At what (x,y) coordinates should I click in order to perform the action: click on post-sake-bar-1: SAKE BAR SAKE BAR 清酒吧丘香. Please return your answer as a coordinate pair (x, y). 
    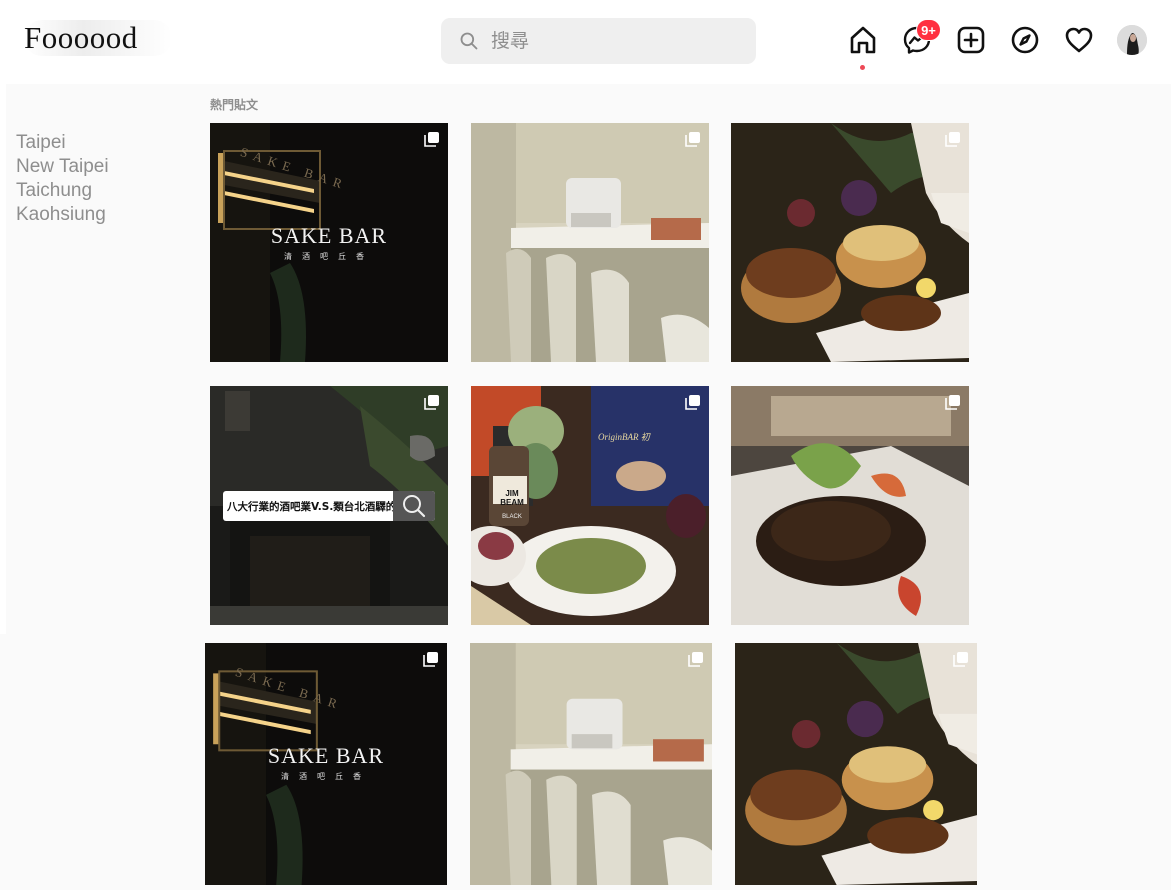
    Looking at the image, I should click on (329, 242).